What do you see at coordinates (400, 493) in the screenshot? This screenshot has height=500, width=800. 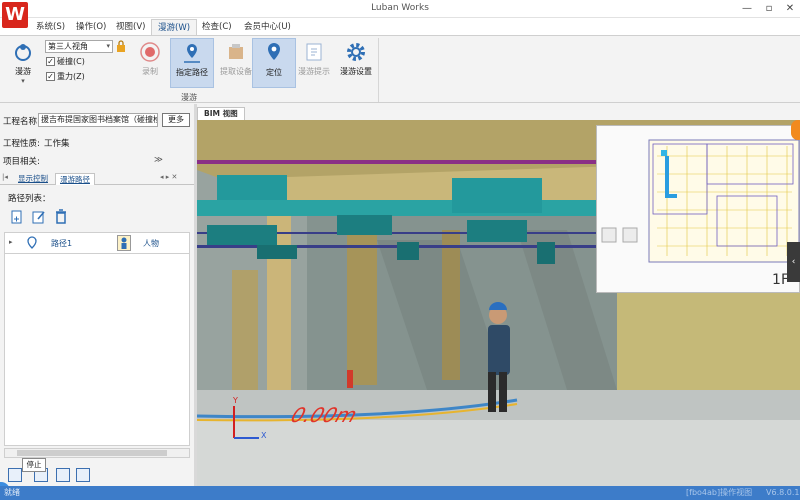 I see `status-bar: 就绪 [fbo4ab]操作视图 V6.8.0.1` at bounding box center [400, 493].